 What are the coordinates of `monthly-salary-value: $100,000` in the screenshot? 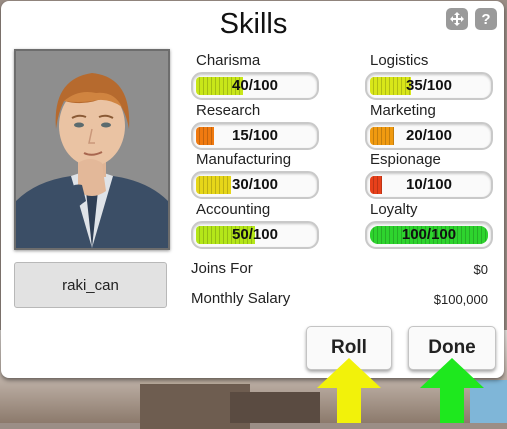 It's located at (460, 299).